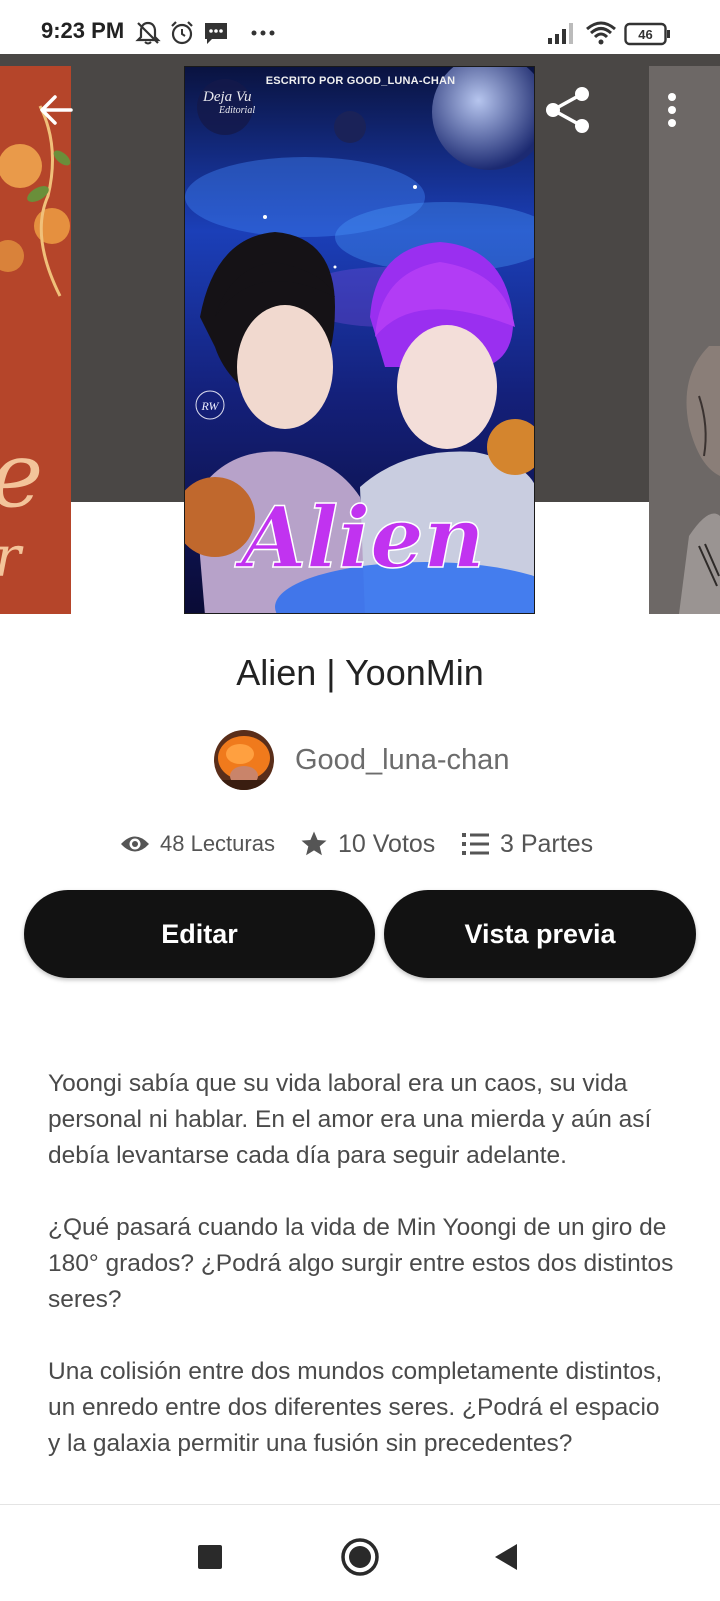  What do you see at coordinates (645, 34) in the screenshot?
I see `battery-level: 46` at bounding box center [645, 34].